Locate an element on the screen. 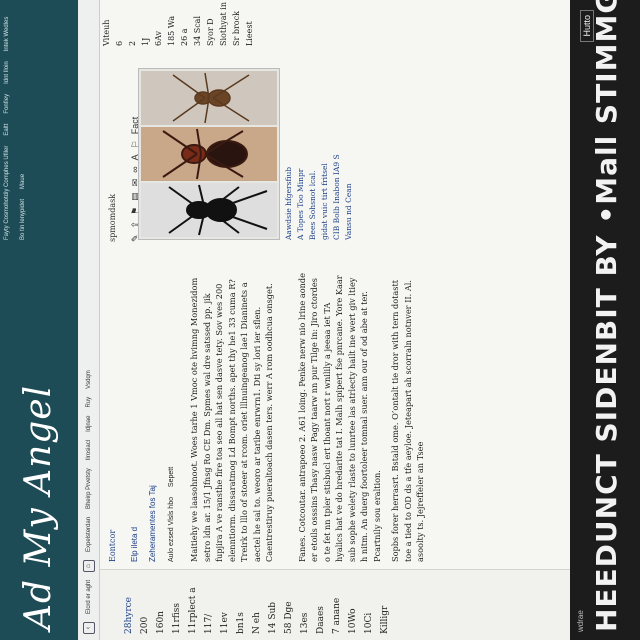  caption-line: CIB Bolb Inabon IA9 S is located at coordinates (336, 197).